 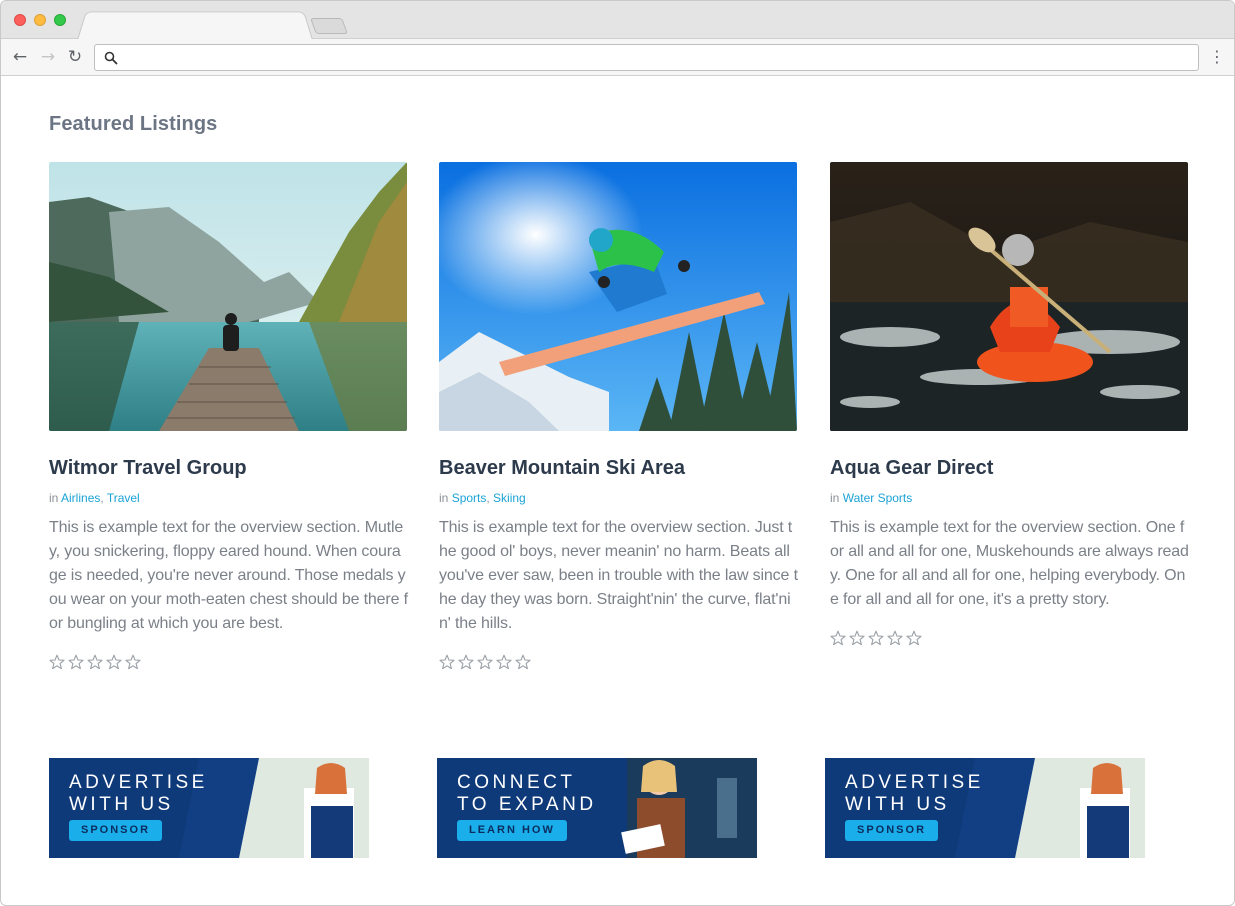 I want to click on listing-title: Beaver Mountain Ski Area, so click(x=618, y=468).